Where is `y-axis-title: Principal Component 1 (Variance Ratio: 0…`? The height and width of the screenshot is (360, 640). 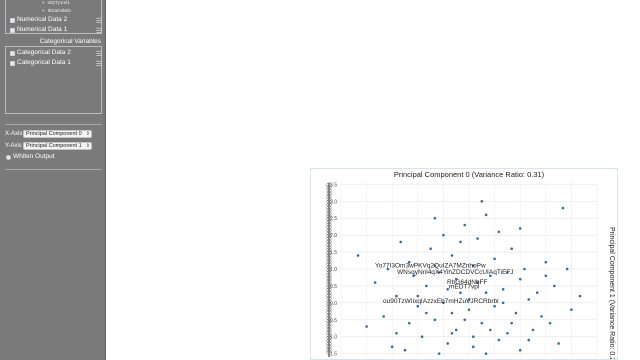
y-axis-title: Principal Component 1 (Variance Ratio: 0… is located at coordinates (611, 293).